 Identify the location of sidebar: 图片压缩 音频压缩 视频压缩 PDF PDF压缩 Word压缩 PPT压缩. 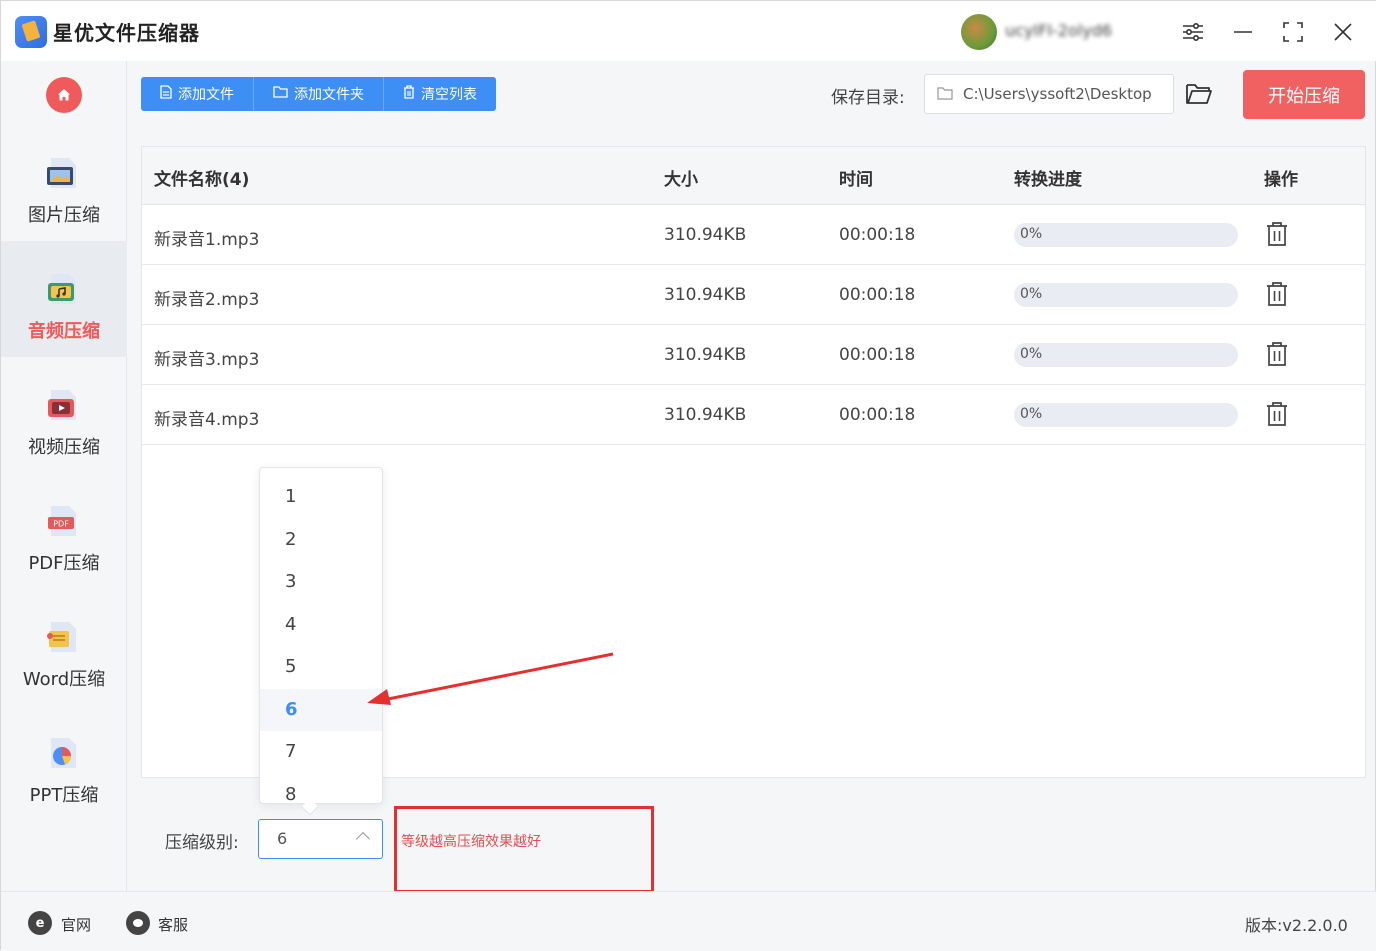
(64, 476).